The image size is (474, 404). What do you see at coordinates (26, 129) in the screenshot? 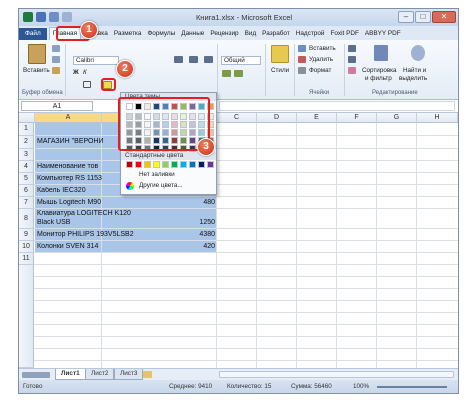
I see `row-header-1: 1` at bounding box center [26, 129].